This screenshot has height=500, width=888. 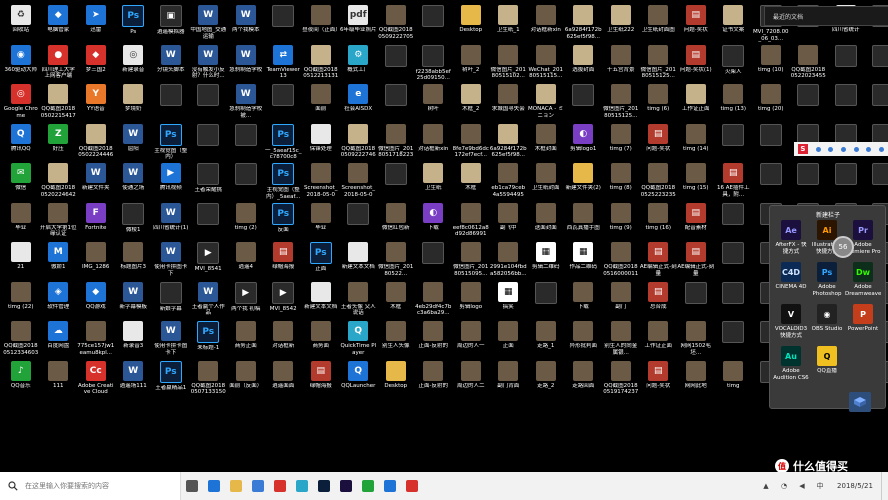 What do you see at coordinates (659, 23) in the screenshot?
I see `desktop-icon: 卫生纸封面图` at bounding box center [659, 23].